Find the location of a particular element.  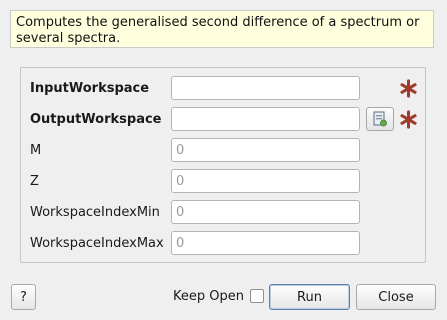

input-workspace-label: InputWorkspace is located at coordinates (90, 88).